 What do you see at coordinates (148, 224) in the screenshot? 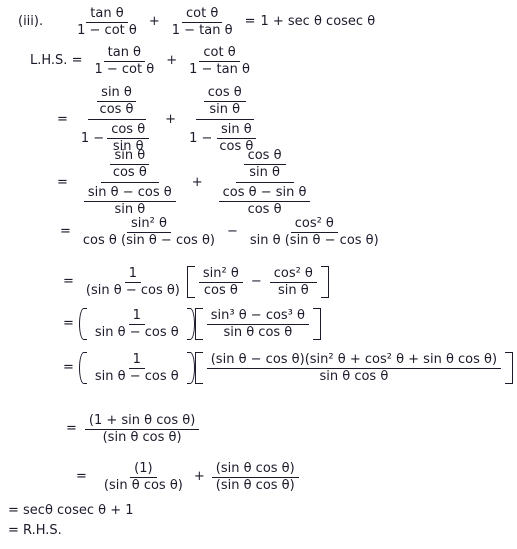
I see `step4-term1-numerator: sin² θ` at bounding box center [148, 224].